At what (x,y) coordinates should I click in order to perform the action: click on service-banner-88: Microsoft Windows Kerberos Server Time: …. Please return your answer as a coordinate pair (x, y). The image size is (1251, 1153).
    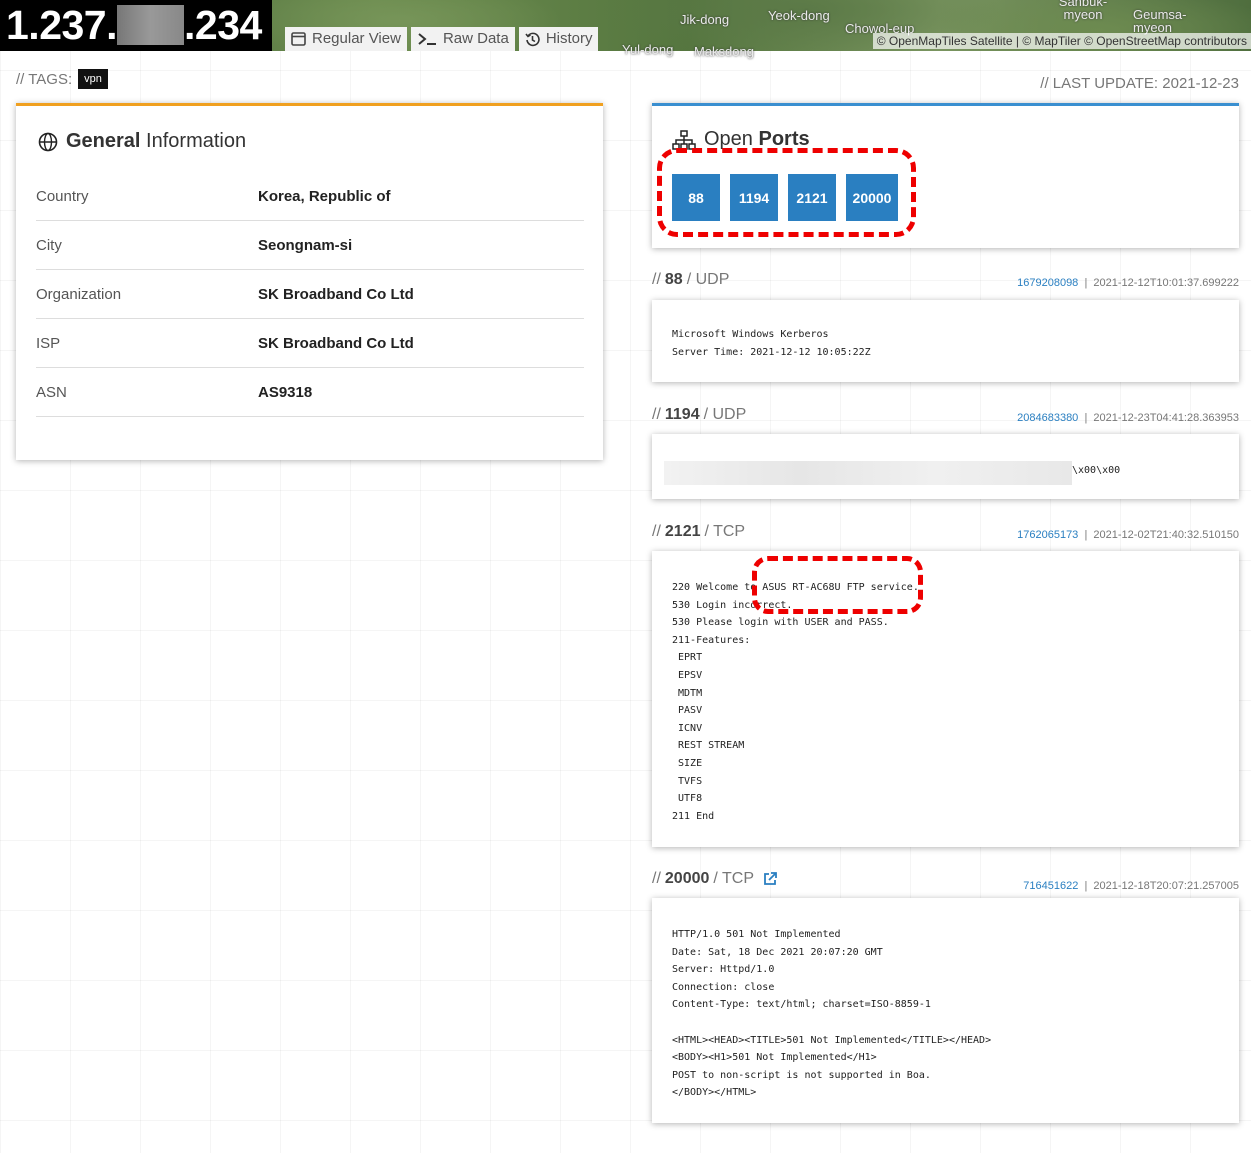
    Looking at the image, I should click on (945, 341).